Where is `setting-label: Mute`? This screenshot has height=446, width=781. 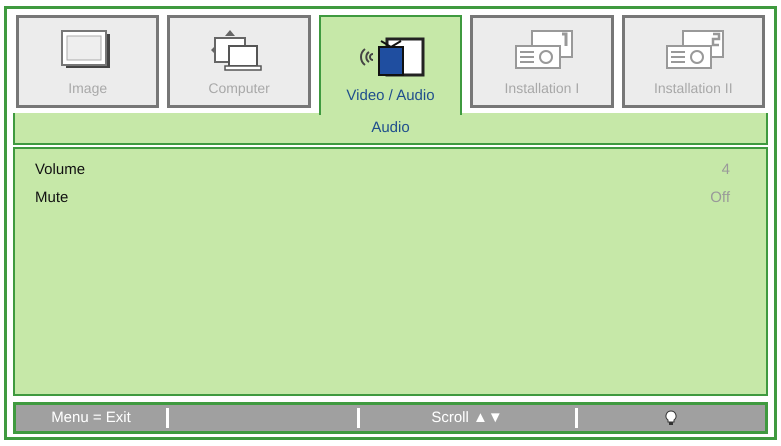
setting-label: Mute is located at coordinates (51, 198).